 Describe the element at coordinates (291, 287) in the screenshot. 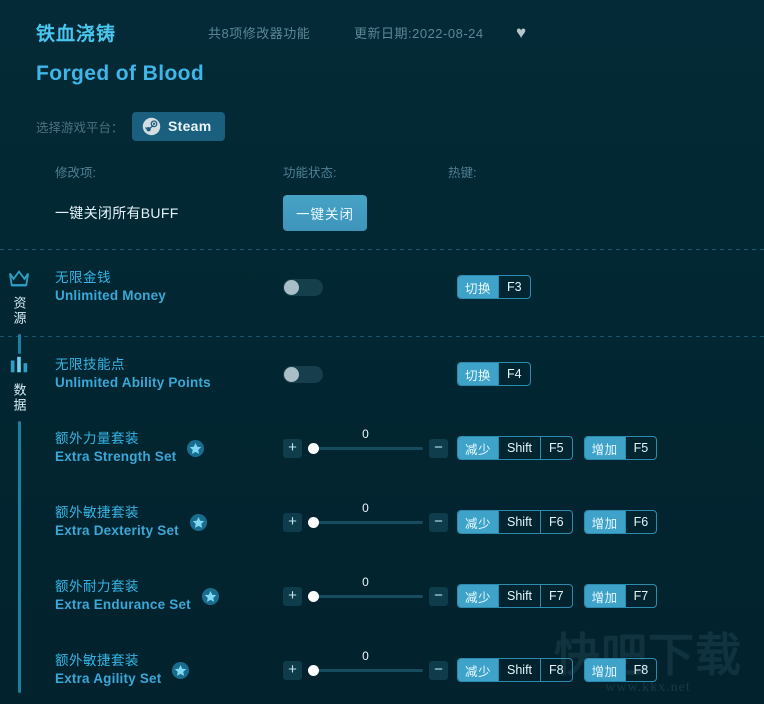

I see `toggle-knob` at that location.